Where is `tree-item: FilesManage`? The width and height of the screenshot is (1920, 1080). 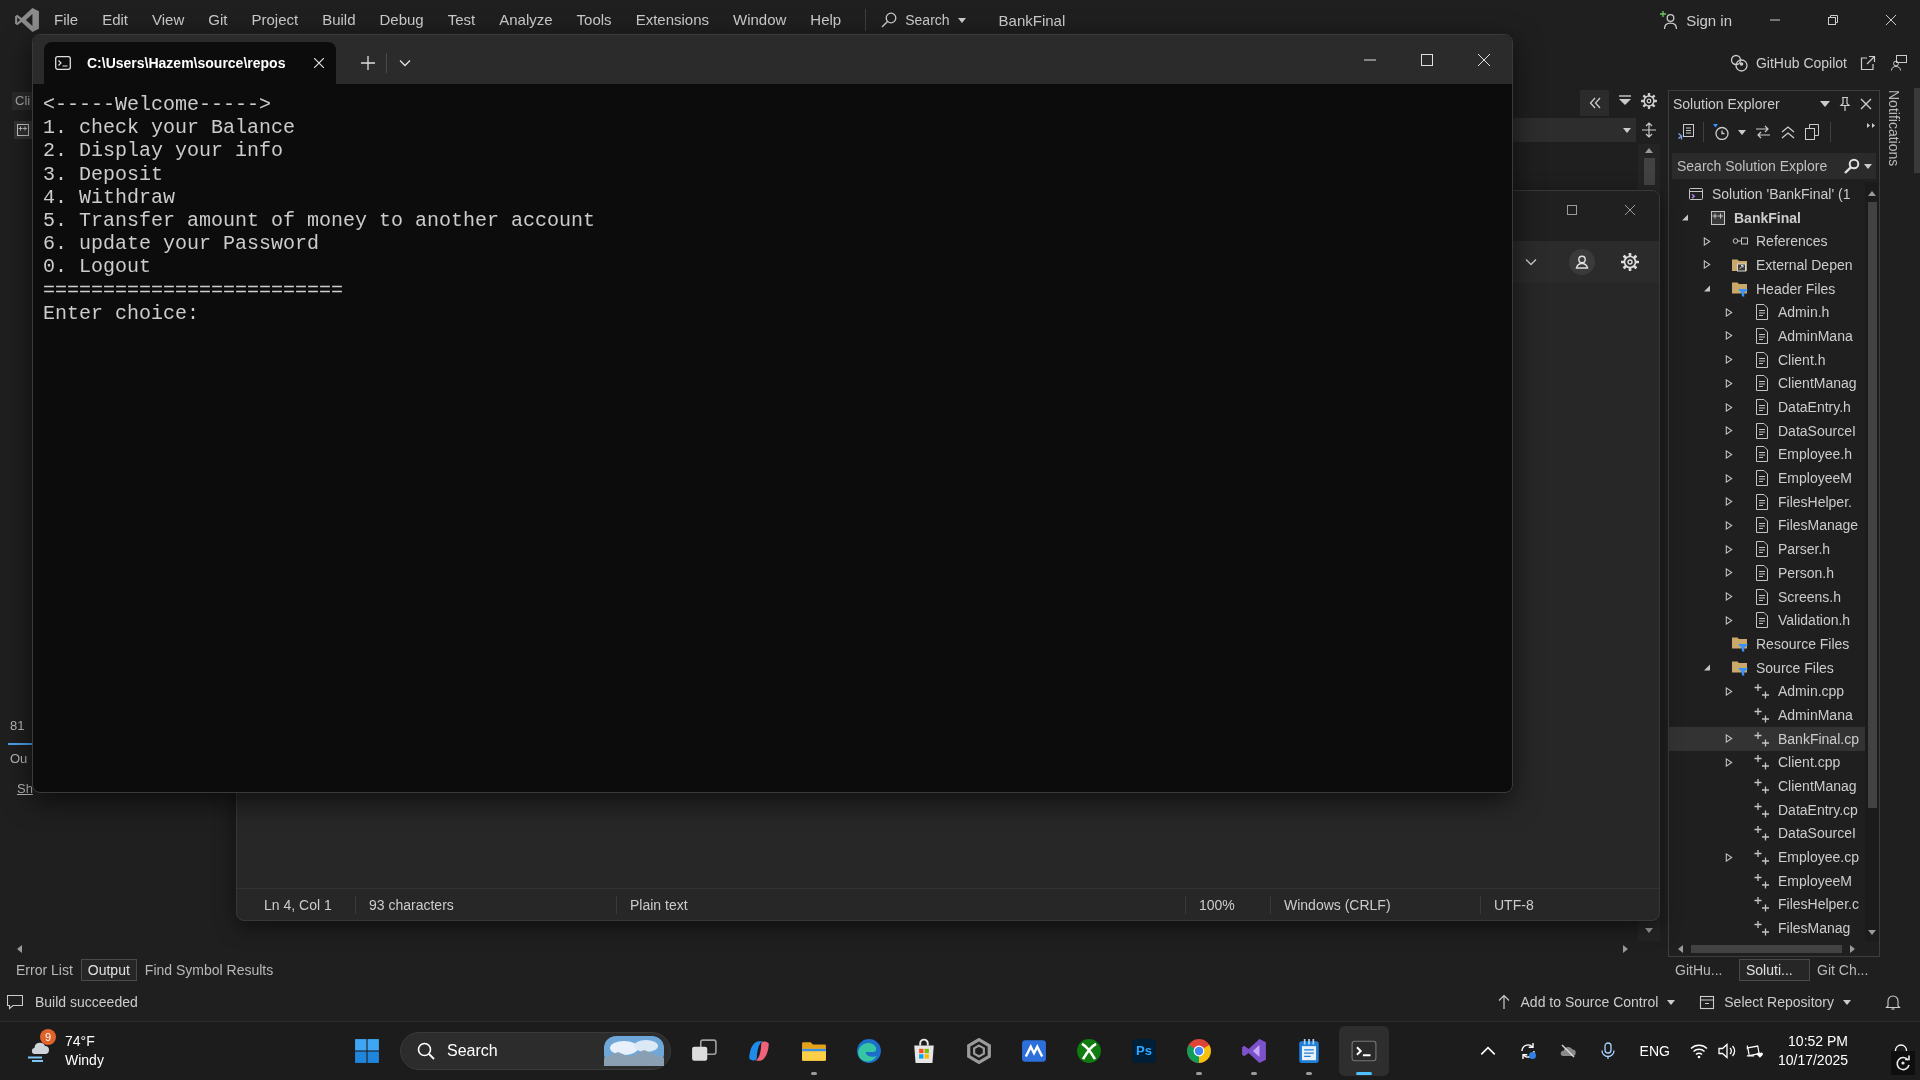
tree-item: FilesManage is located at coordinates (1767, 525).